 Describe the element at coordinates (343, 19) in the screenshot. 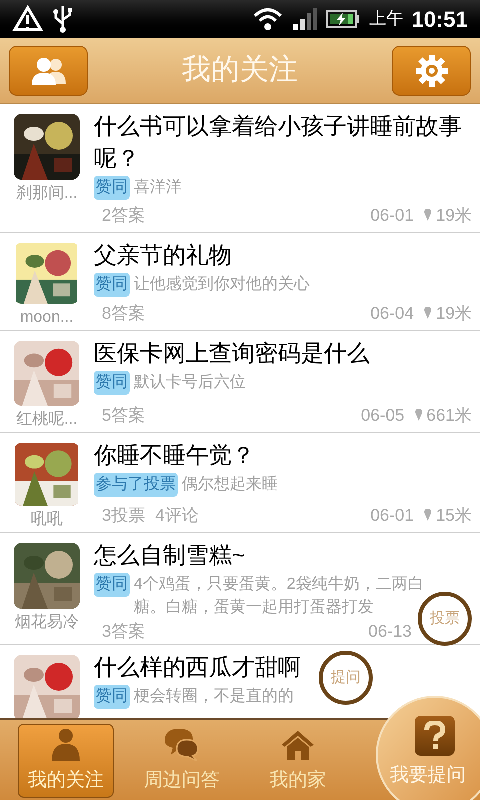

I see `battery-charging-icon` at that location.